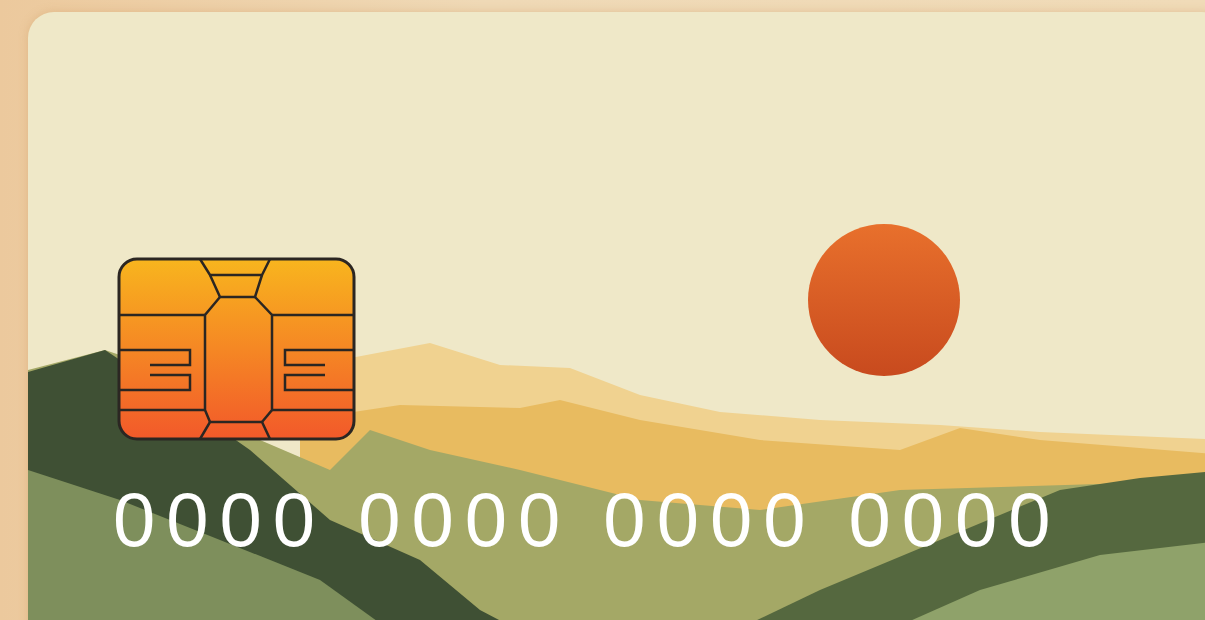  What do you see at coordinates (587, 520) in the screenshot?
I see `card-number: 0000 0000 0000 0000` at bounding box center [587, 520].